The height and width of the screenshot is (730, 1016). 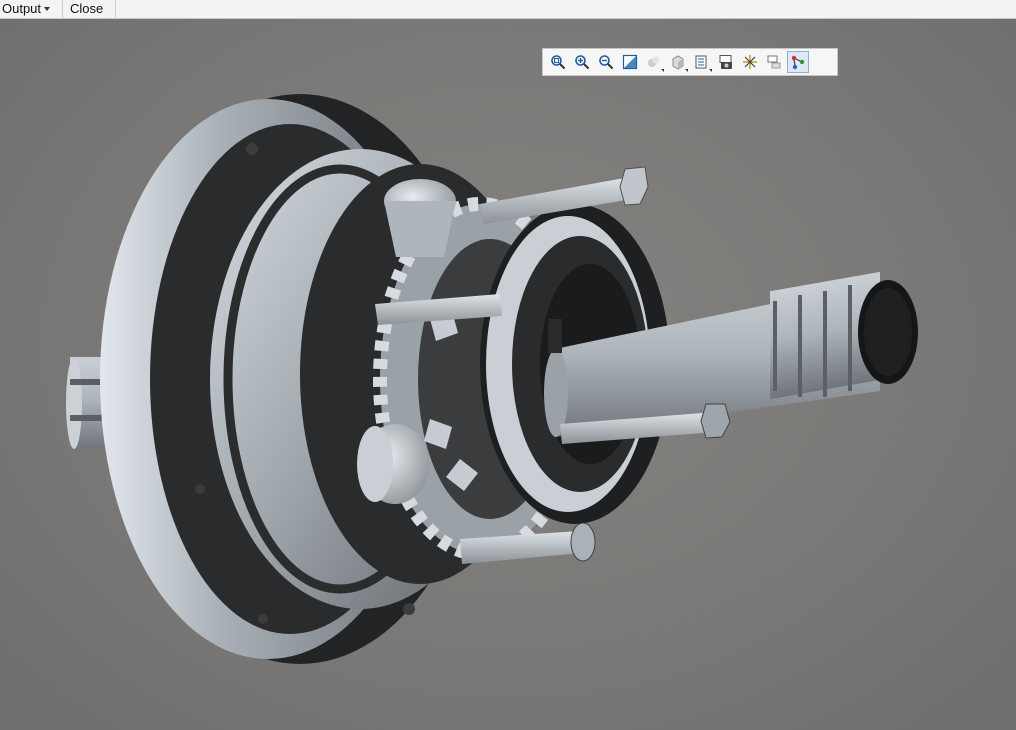 What do you see at coordinates (87, 8) in the screenshot?
I see `close-button-label: Close` at bounding box center [87, 8].